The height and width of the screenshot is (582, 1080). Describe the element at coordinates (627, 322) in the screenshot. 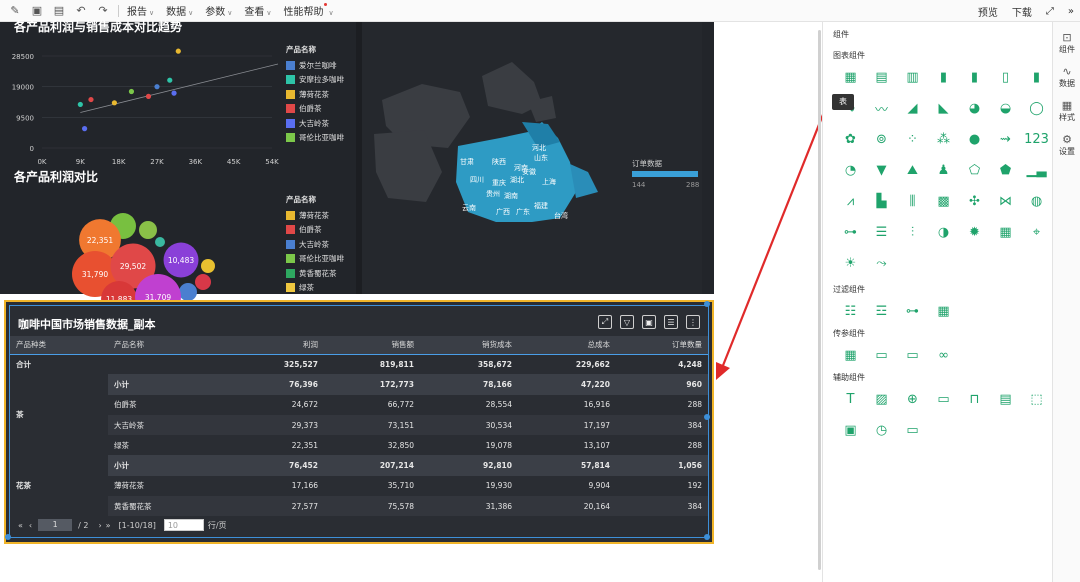

I see `filter-icon: ▽` at that location.